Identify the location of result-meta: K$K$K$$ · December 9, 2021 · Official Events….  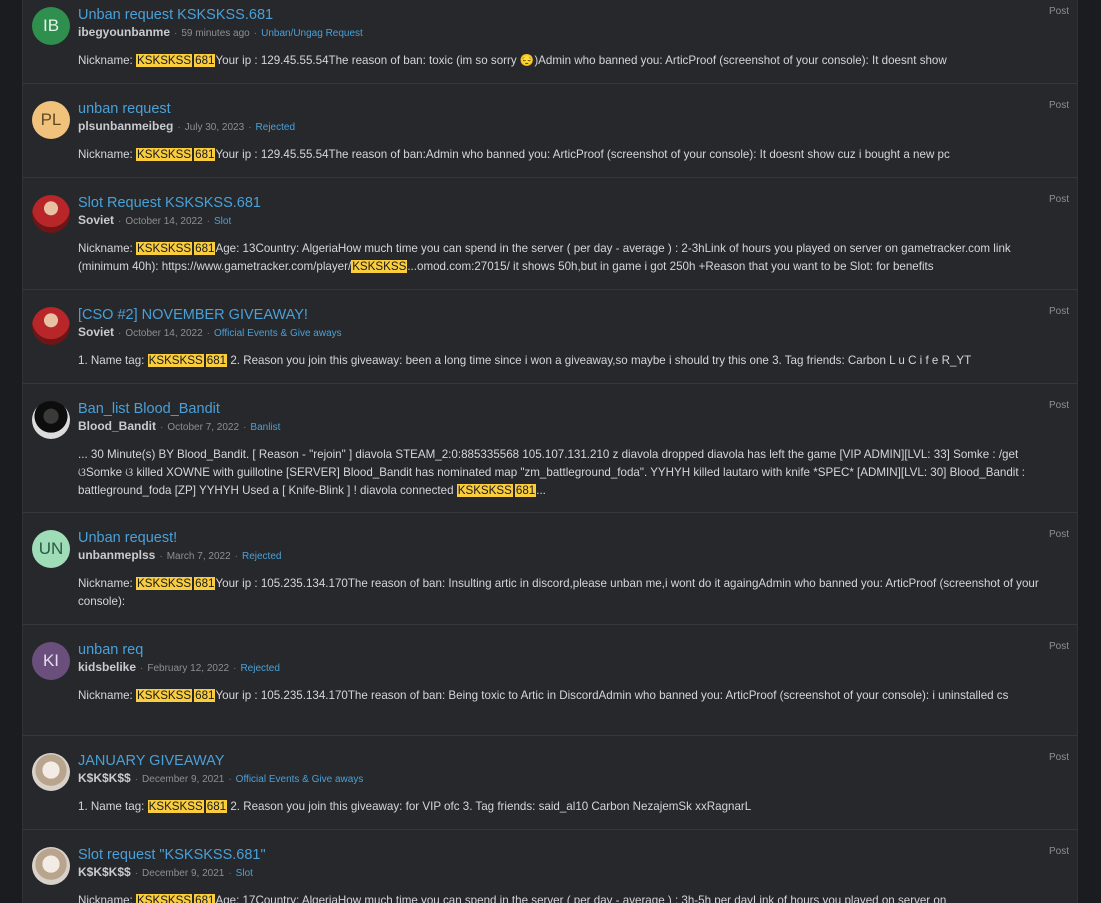
(570, 779).